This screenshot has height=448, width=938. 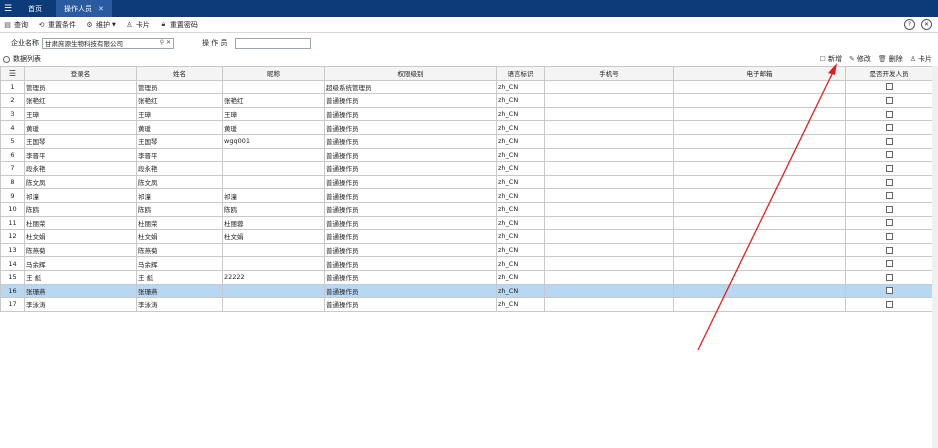 I want to click on name-cell: 马余辉, so click(x=179, y=263).